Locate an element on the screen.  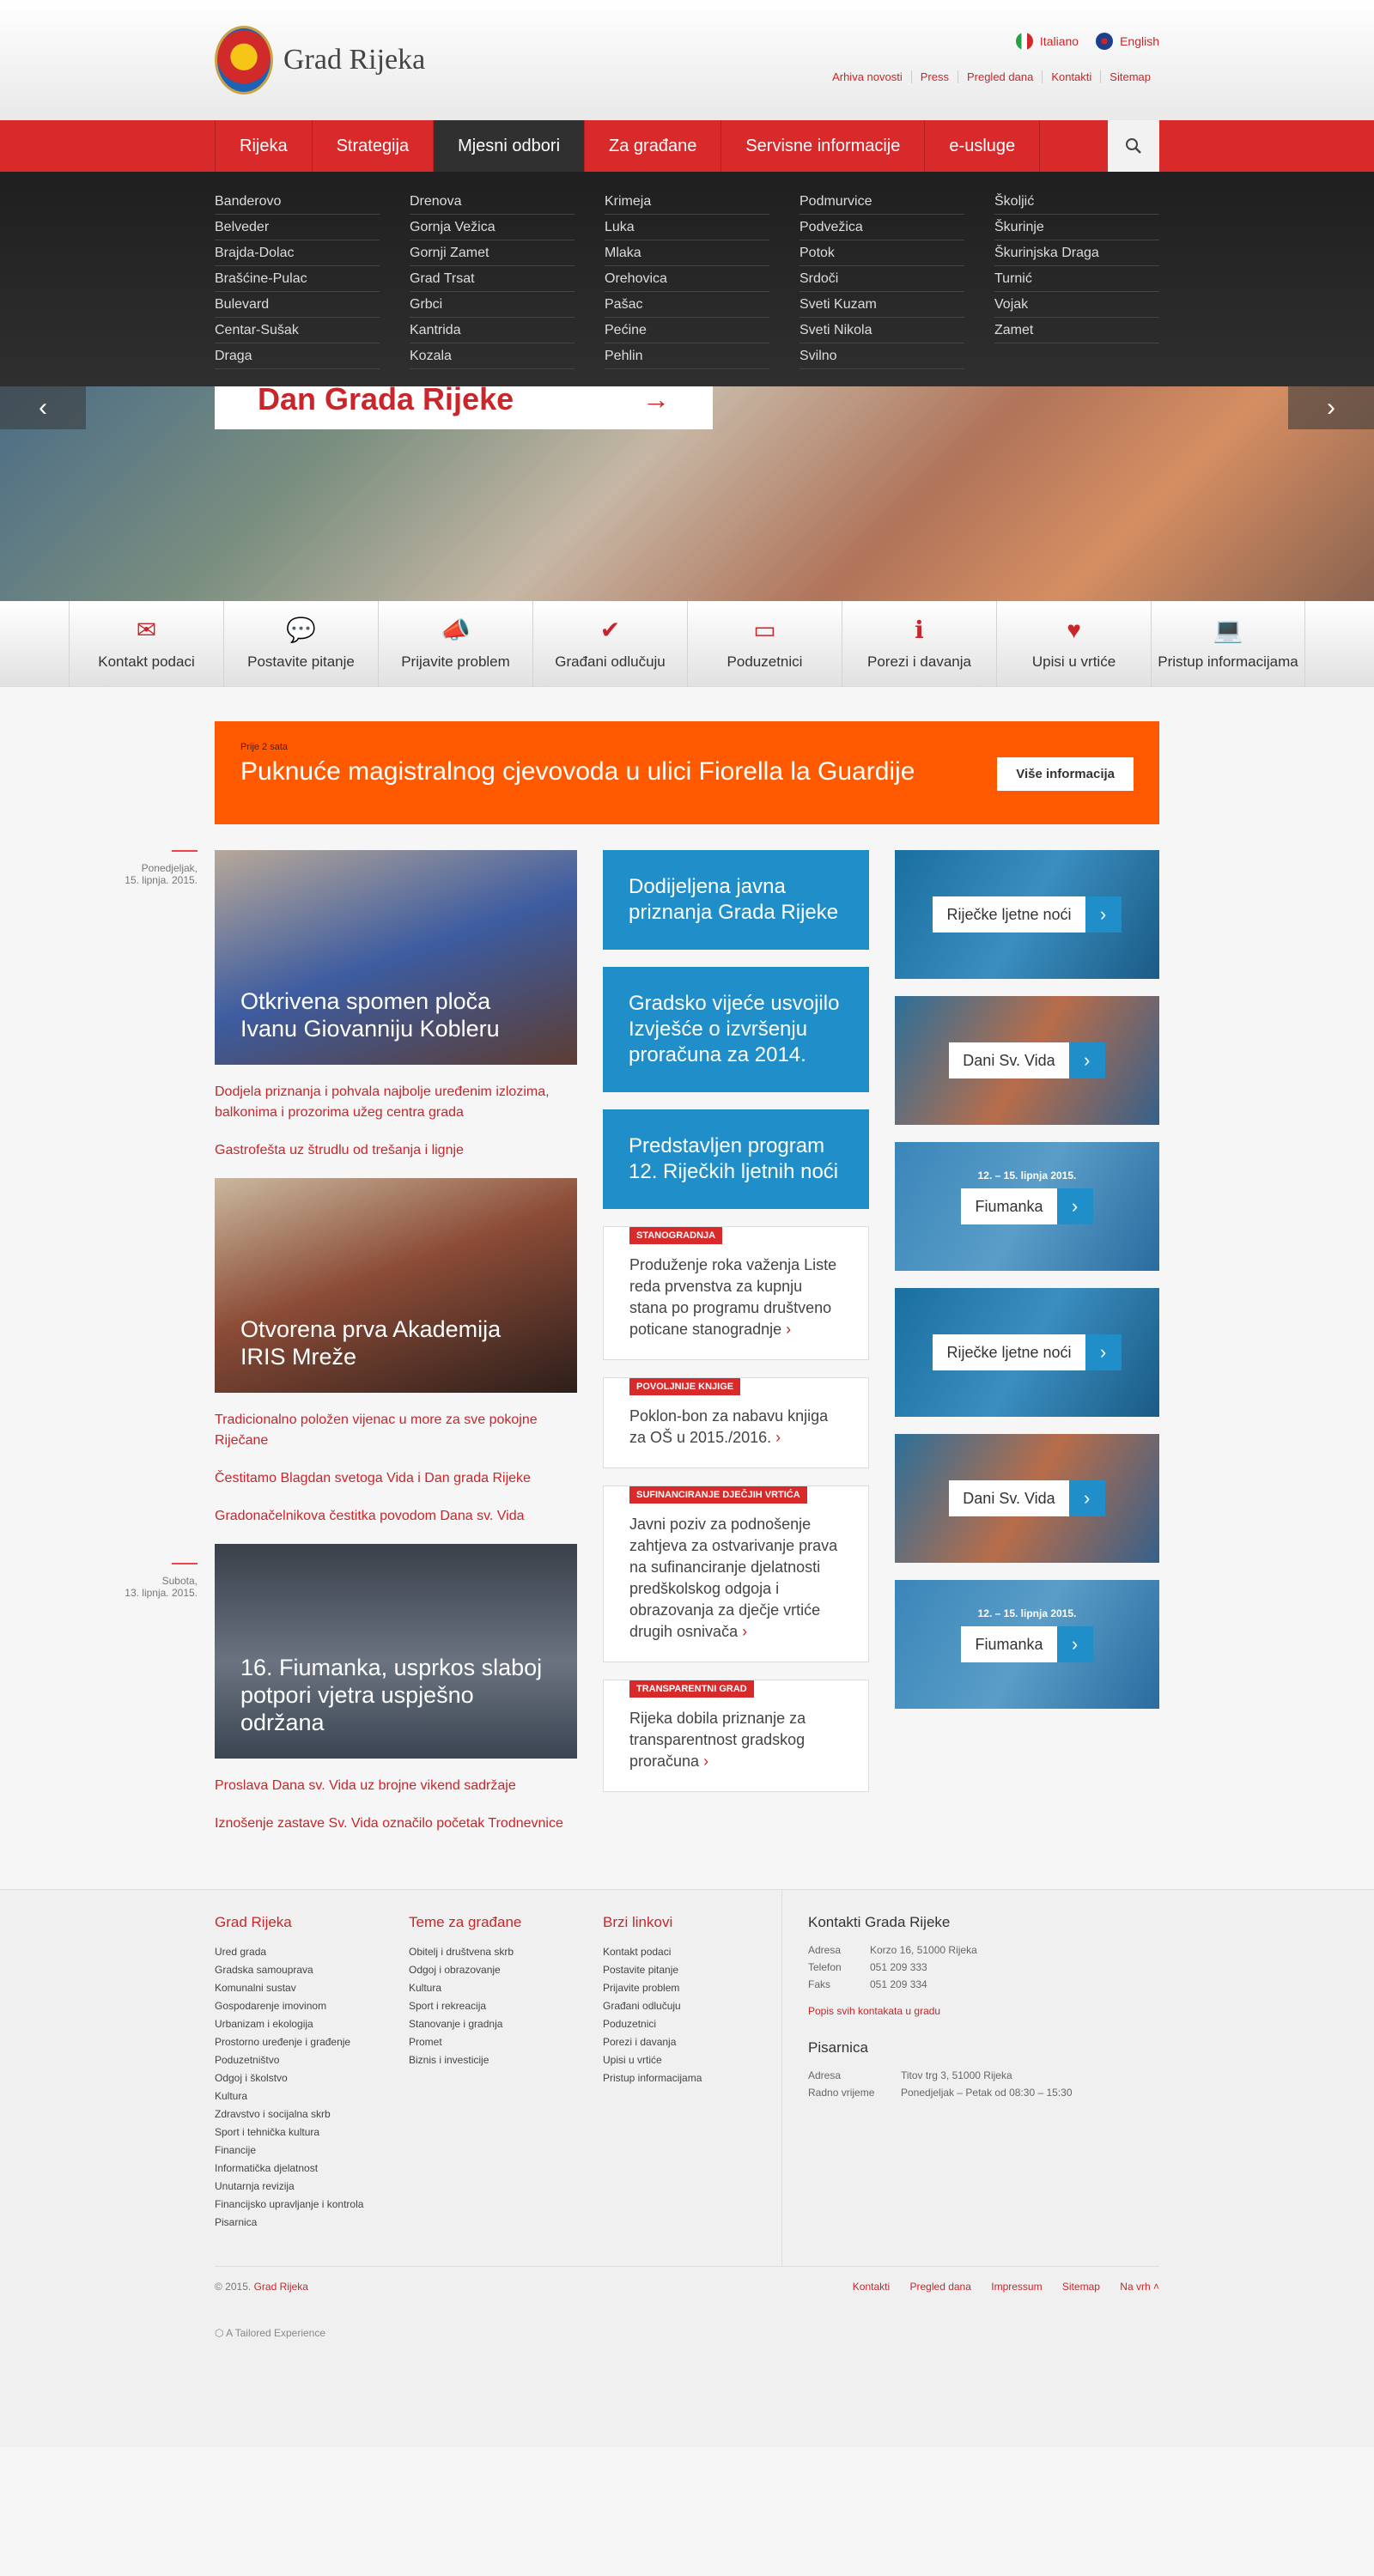
nav-e-usluge: e-usluge is located at coordinates (983, 146).